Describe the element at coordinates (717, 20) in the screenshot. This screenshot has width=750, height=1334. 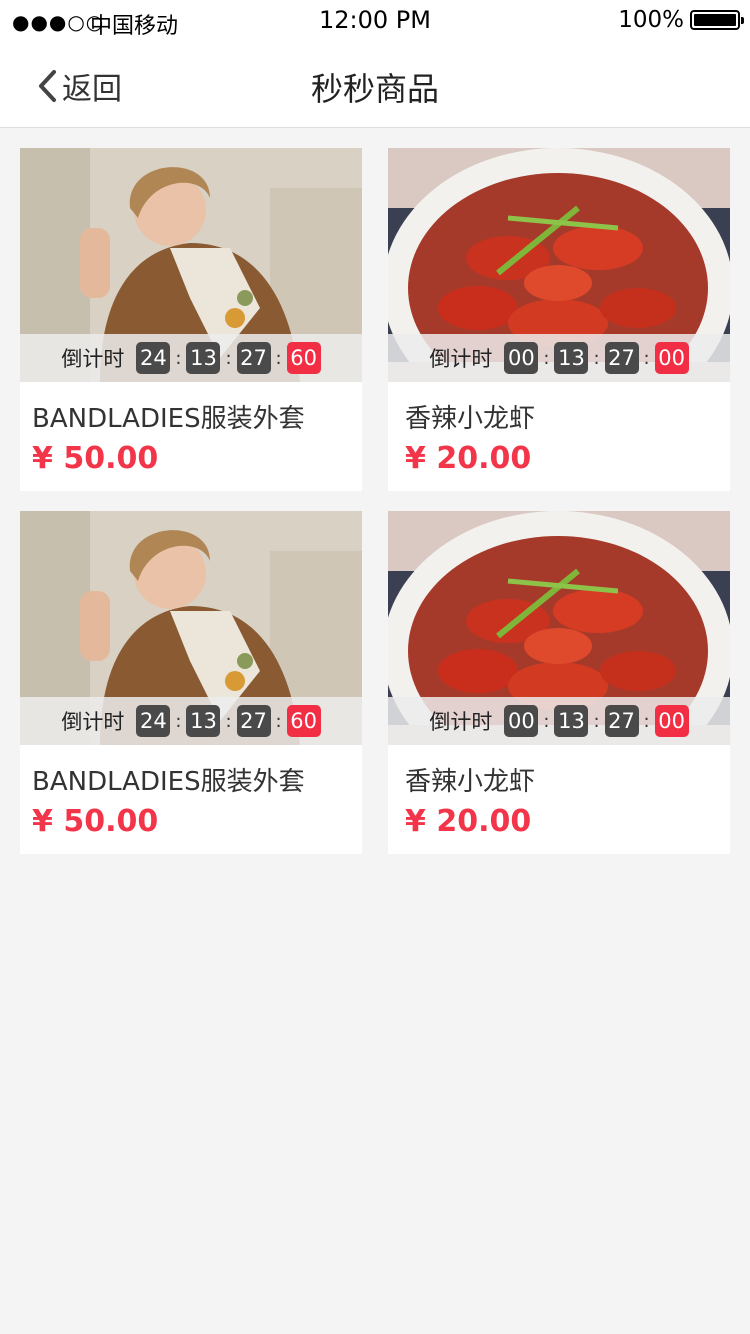
I see `battery-icon` at that location.